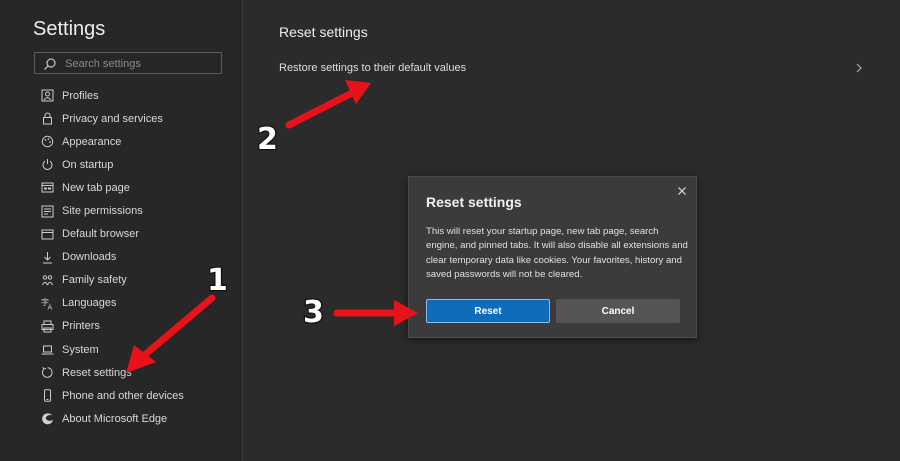  What do you see at coordinates (47, 418) in the screenshot?
I see `edge-icon` at bounding box center [47, 418].